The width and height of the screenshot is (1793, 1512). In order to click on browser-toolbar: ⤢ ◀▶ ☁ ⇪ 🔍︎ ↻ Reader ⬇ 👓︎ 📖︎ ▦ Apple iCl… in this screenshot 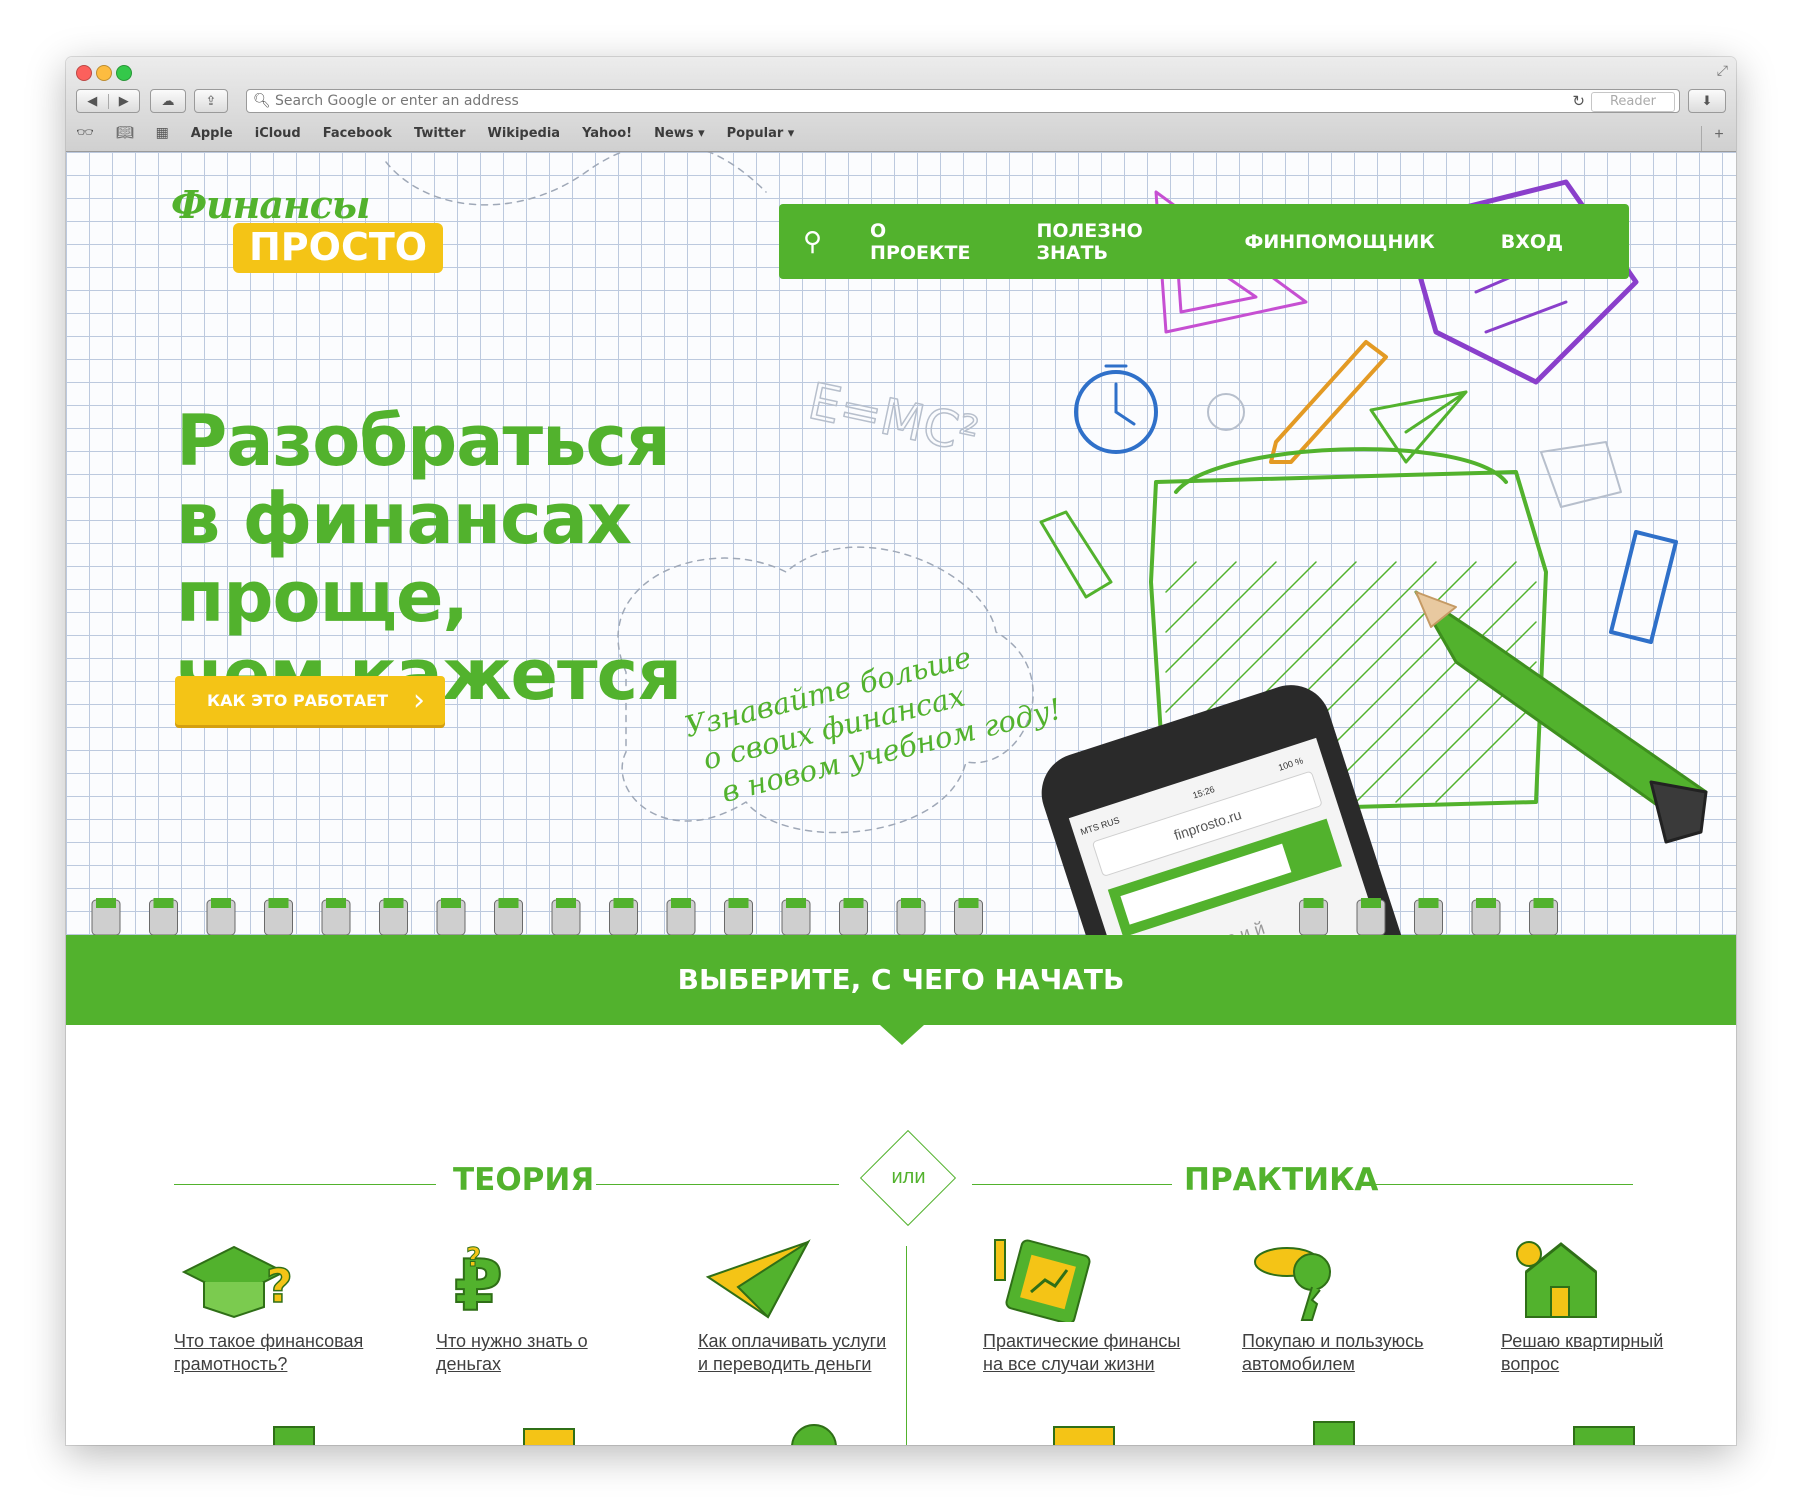, I will do `click(901, 104)`.